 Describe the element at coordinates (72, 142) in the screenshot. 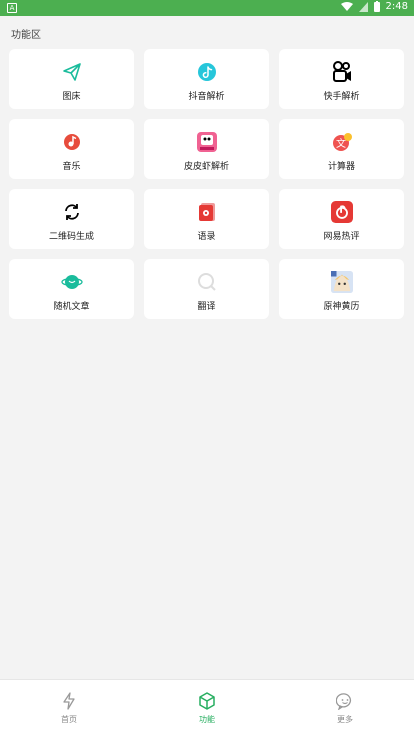

I see `music-note-icon` at that location.